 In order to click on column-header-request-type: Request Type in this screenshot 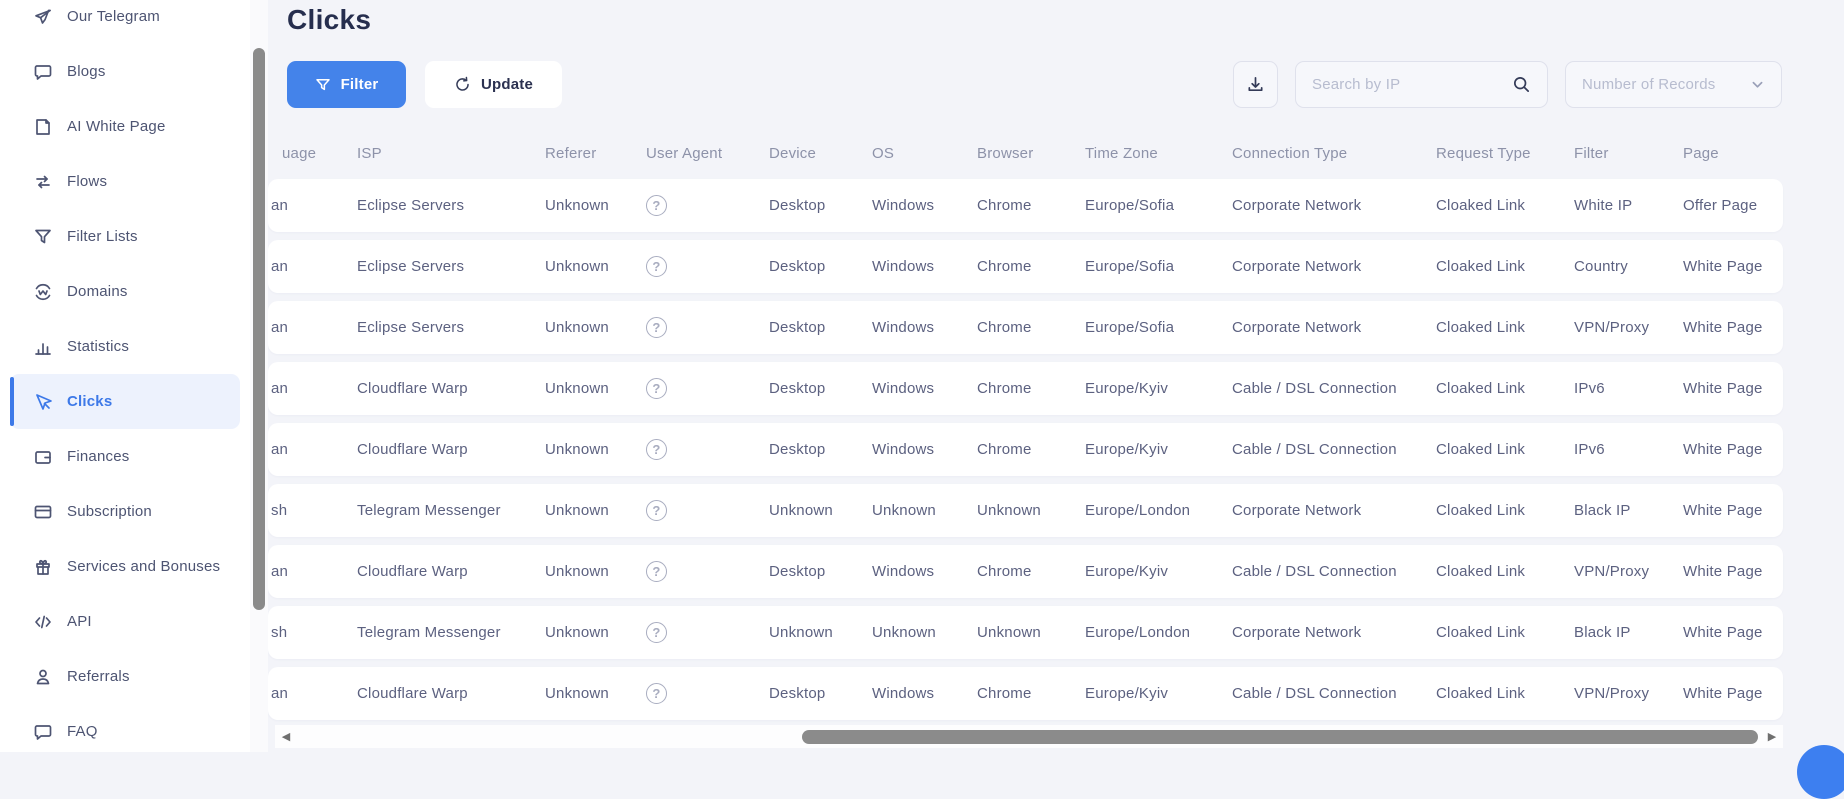, I will do `click(1483, 153)`.